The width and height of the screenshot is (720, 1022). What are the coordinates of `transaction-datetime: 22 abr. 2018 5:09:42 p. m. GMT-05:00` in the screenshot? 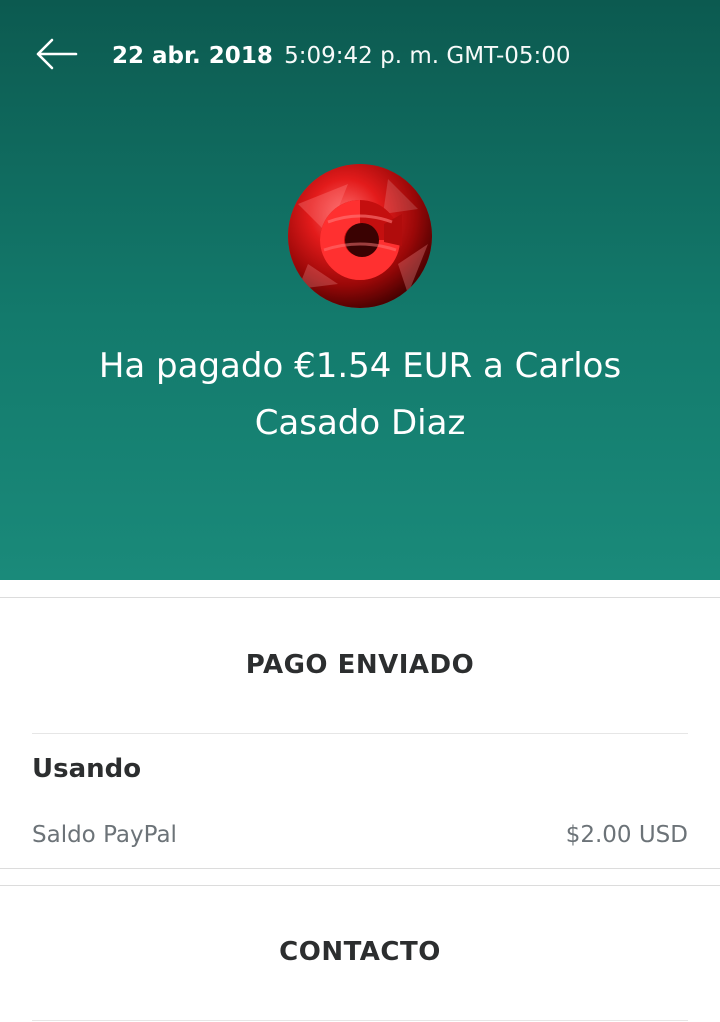 It's located at (341, 56).